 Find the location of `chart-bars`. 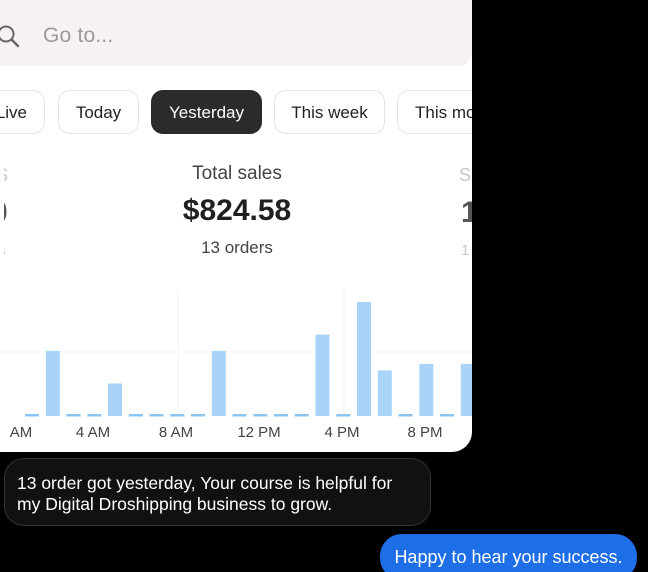

chart-bars is located at coordinates (248, 359).